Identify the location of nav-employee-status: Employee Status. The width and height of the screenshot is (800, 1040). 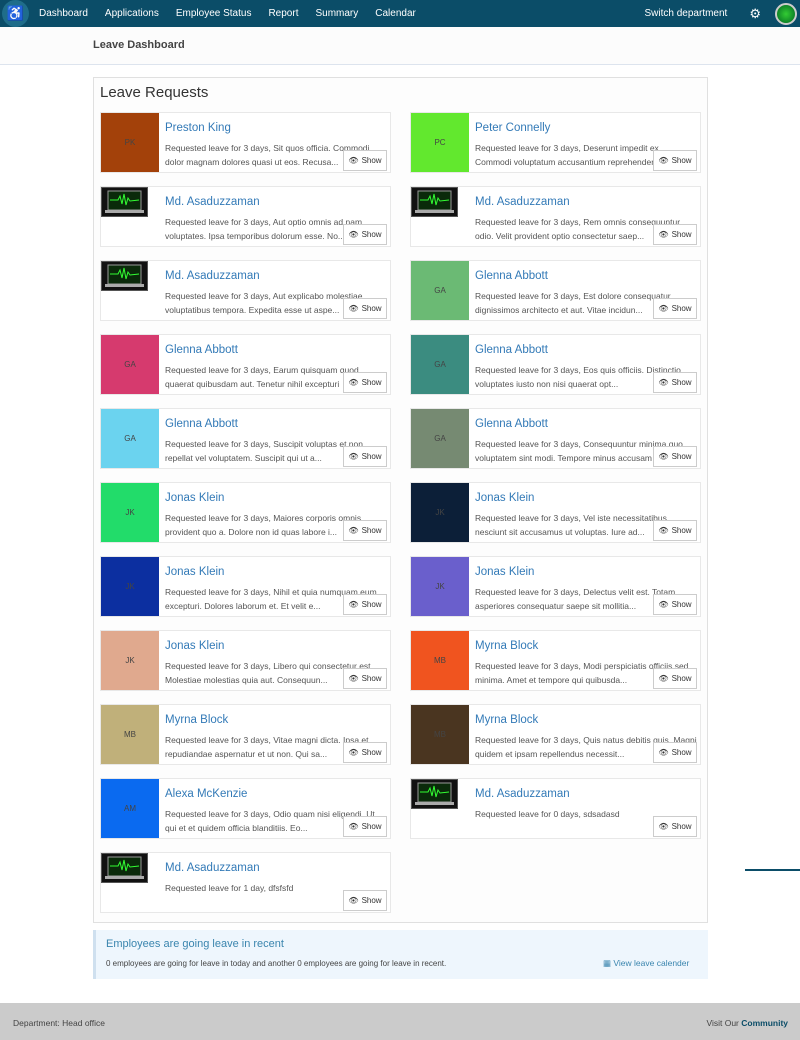
(214, 13).